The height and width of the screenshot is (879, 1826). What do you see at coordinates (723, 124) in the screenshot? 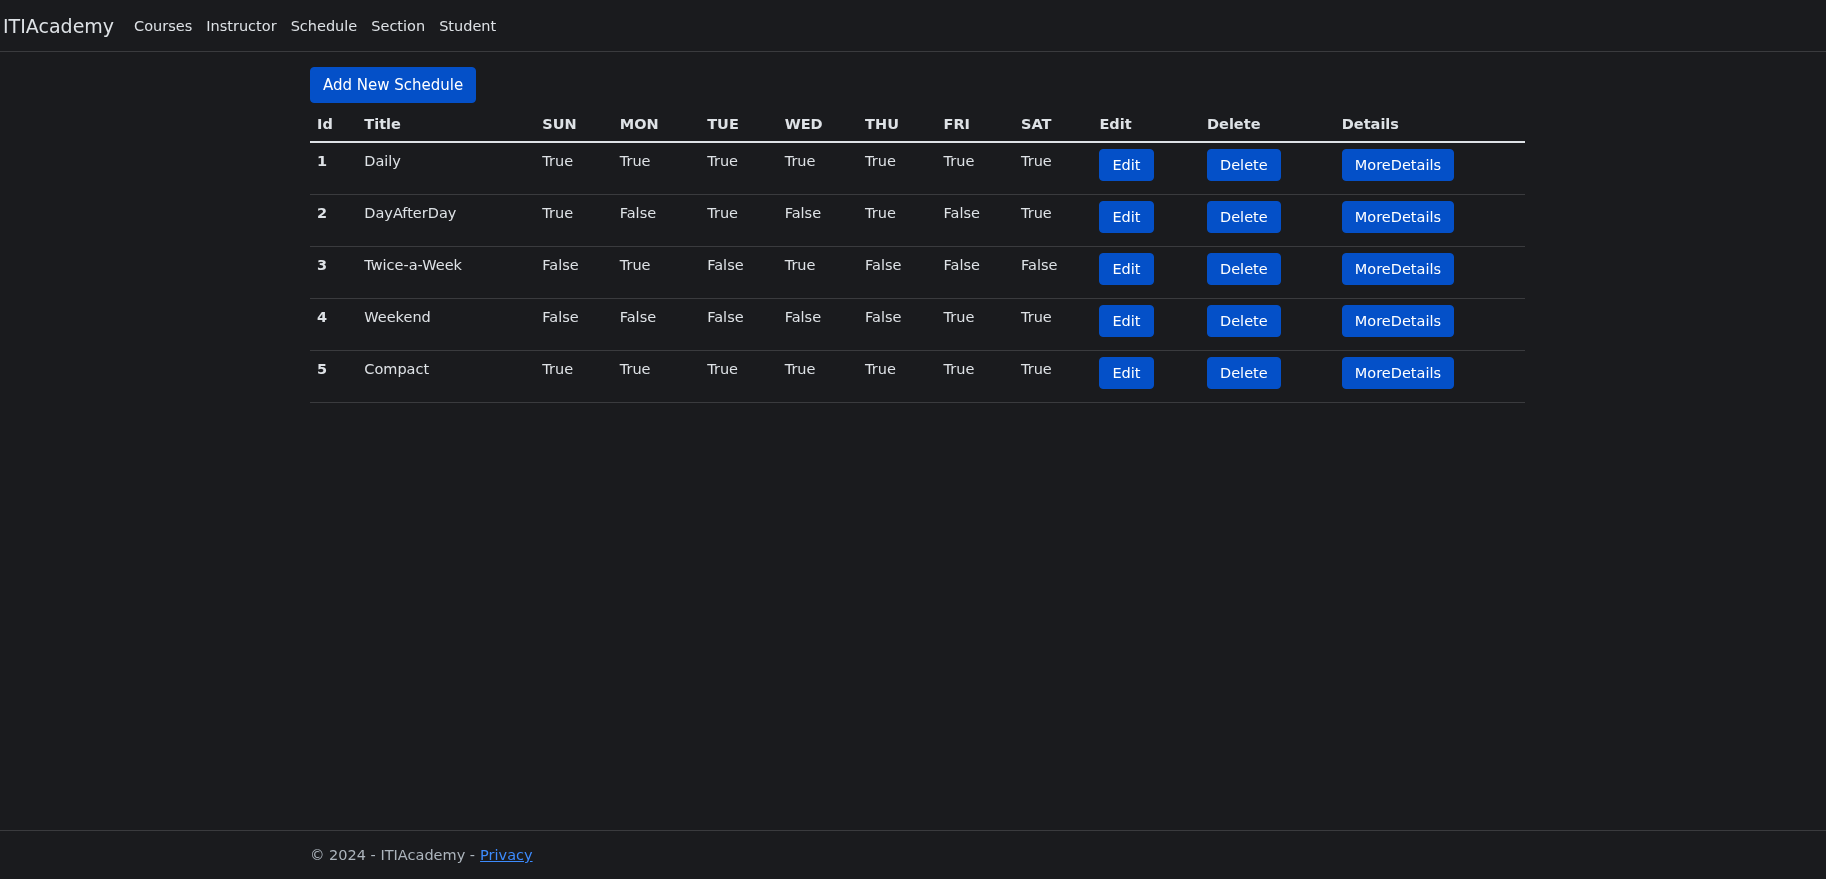
I see `column-header: TUE` at bounding box center [723, 124].